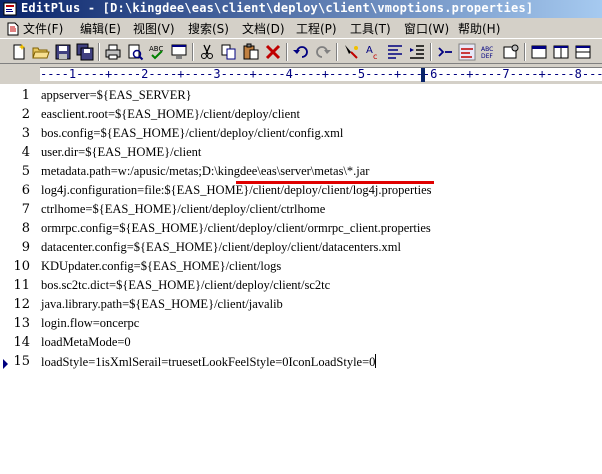 This screenshot has height=474, width=602. Describe the element at coordinates (370, 28) in the screenshot. I see `menu-tools: 工具(T)` at that location.